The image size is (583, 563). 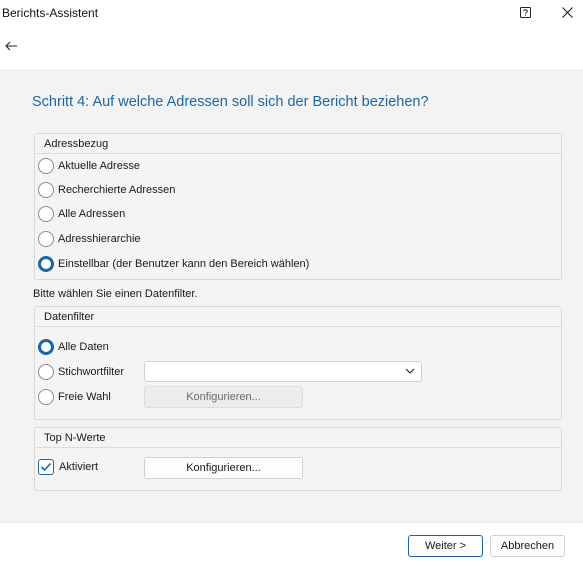 I want to click on checkmark-icon, so click(x=46, y=467).